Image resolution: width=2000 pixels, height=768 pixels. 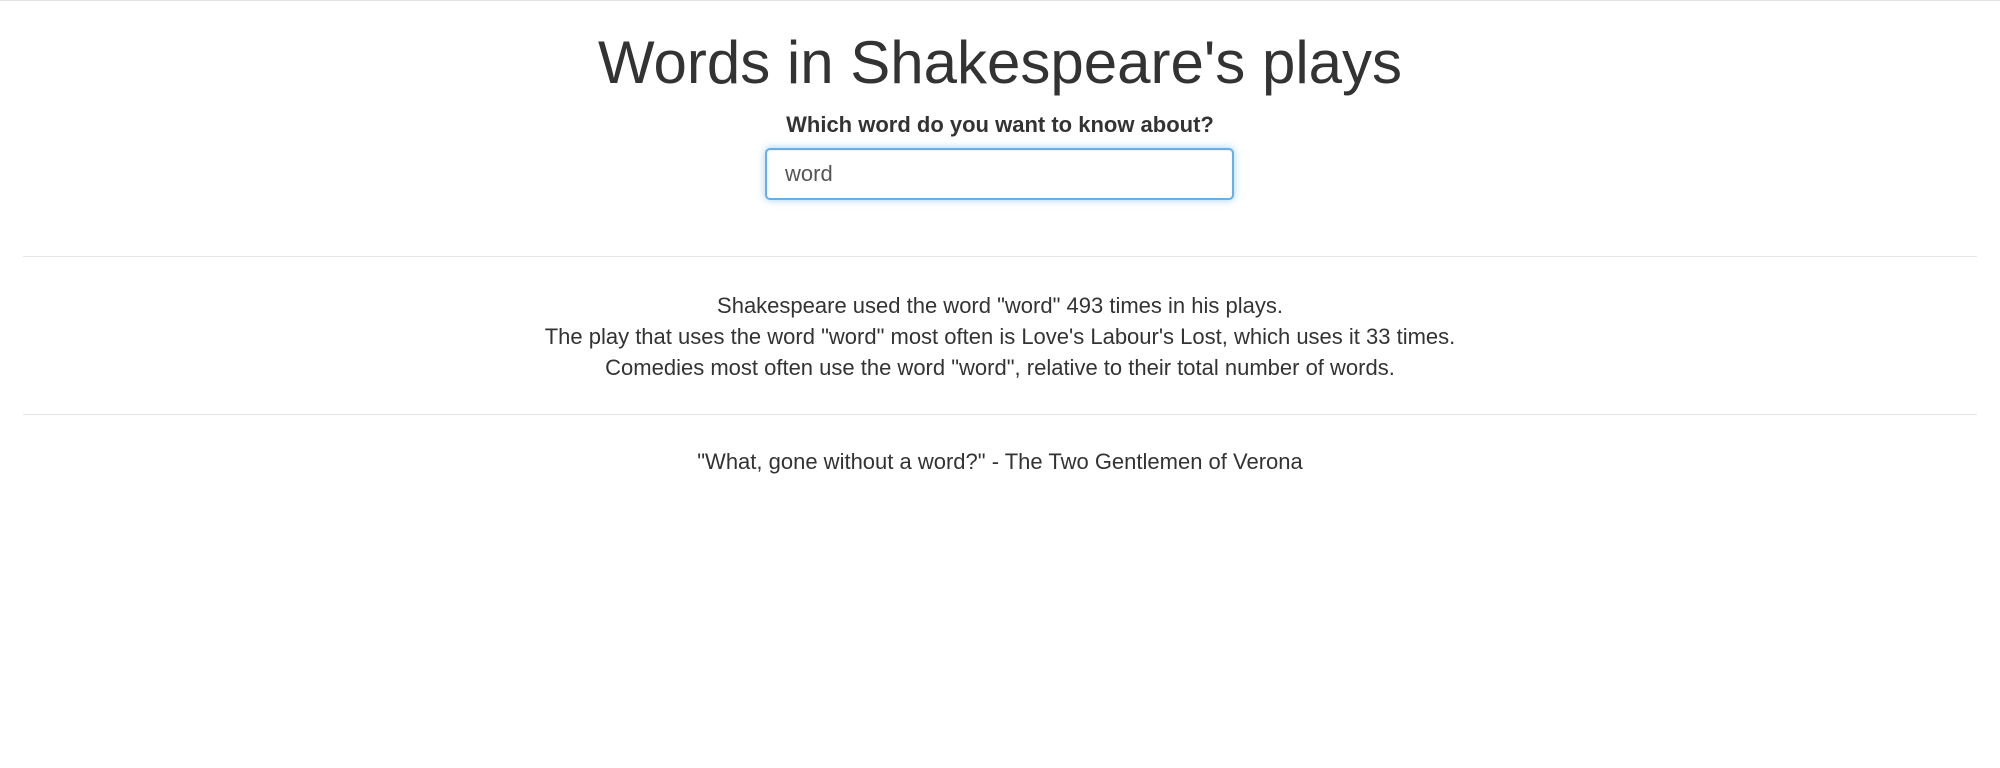 What do you see at coordinates (1000, 62) in the screenshot?
I see `page-title: Words in Shakespeare's plays` at bounding box center [1000, 62].